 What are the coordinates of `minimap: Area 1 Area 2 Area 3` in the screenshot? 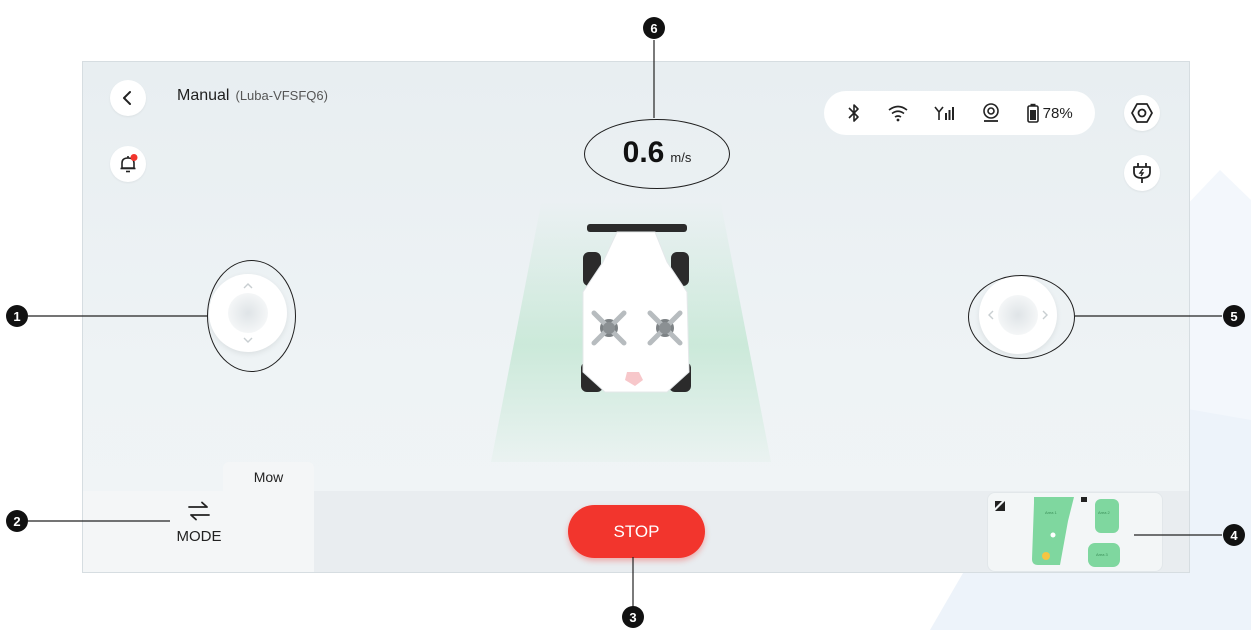 It's located at (1075, 532).